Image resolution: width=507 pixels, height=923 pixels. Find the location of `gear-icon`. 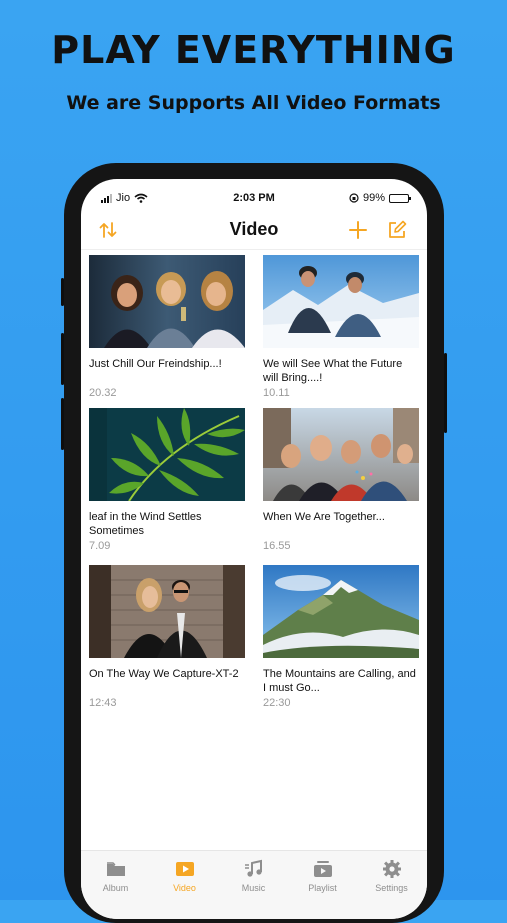

gear-icon is located at coordinates (391, 869).